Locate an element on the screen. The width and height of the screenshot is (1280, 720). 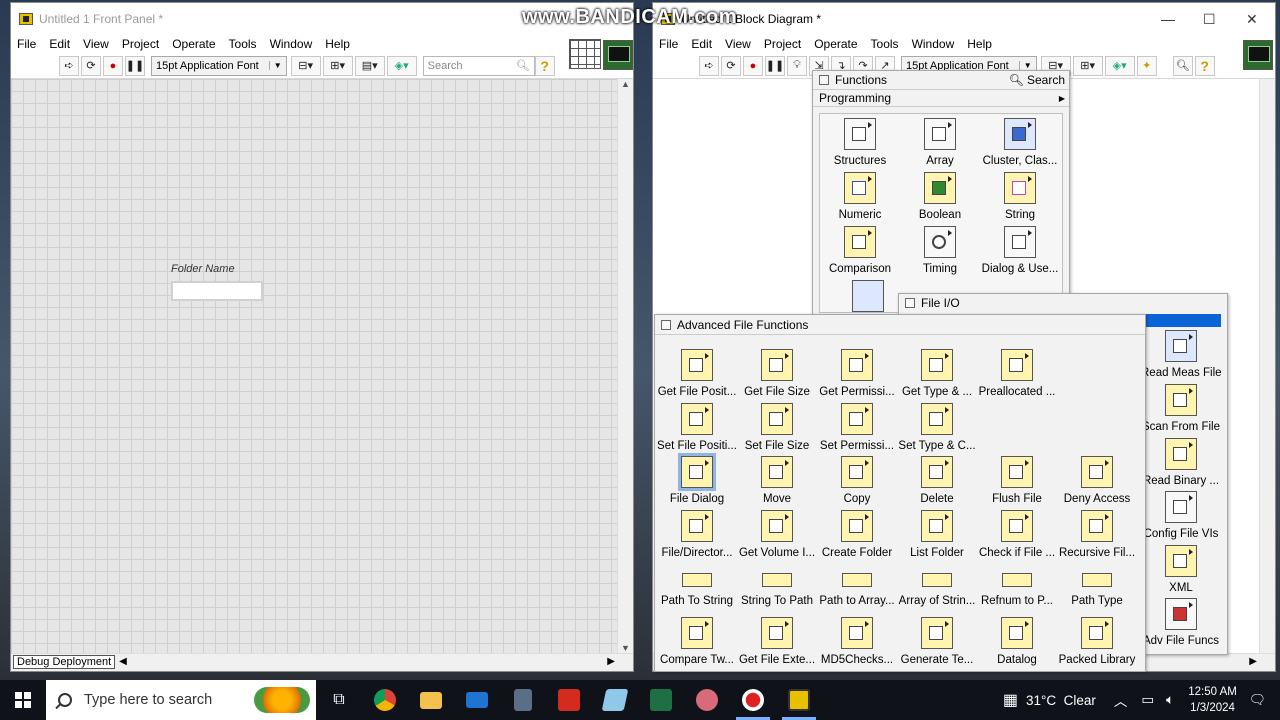
search-icon: 🔍︎ is located at coordinates (1182, 65).